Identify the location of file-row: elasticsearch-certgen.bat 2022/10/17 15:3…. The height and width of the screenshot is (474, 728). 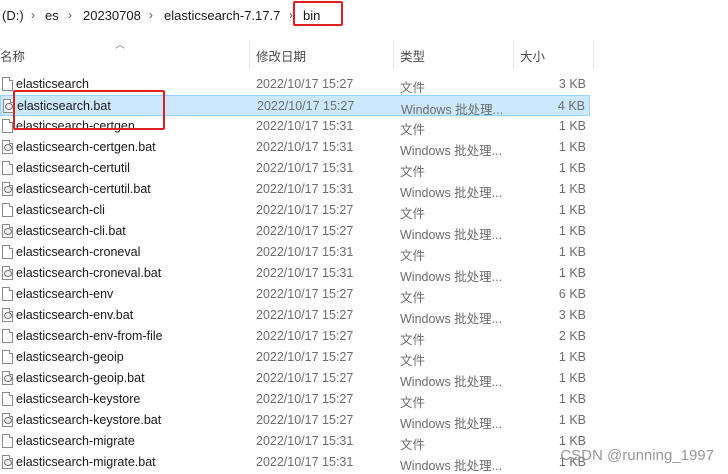
(295, 147).